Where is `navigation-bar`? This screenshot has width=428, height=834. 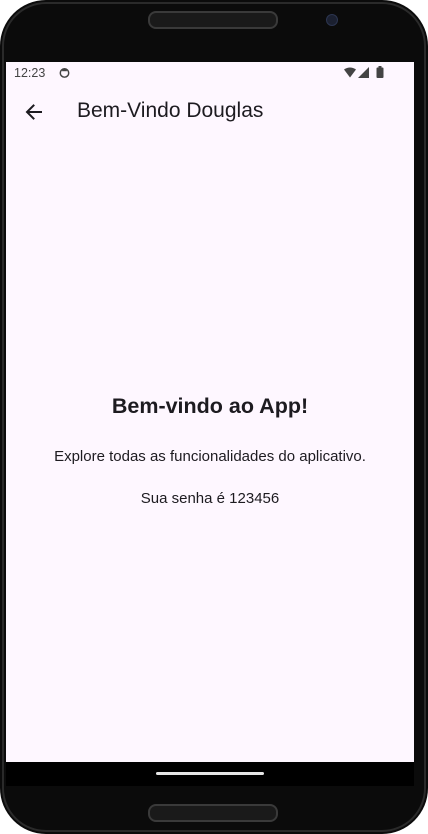
navigation-bar is located at coordinates (210, 774).